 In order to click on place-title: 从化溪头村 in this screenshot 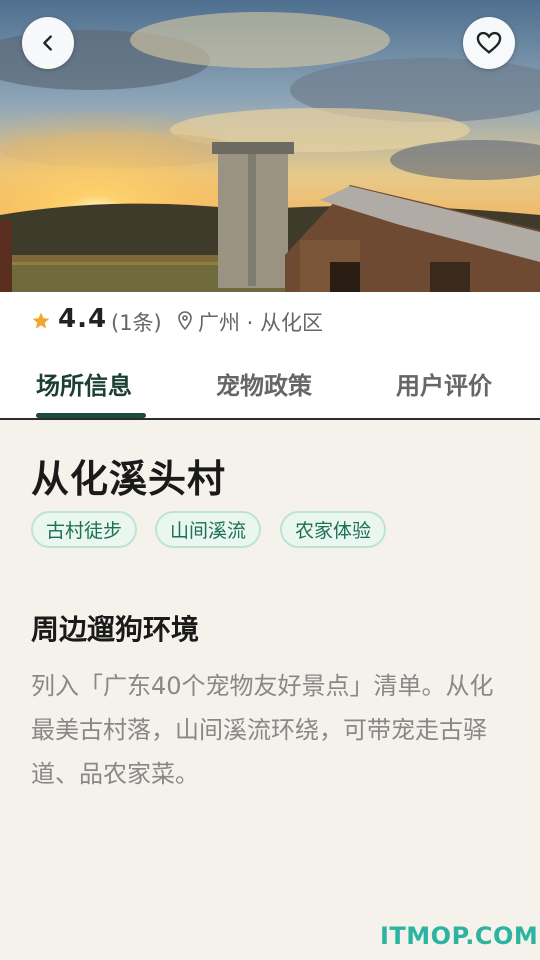, I will do `click(129, 479)`.